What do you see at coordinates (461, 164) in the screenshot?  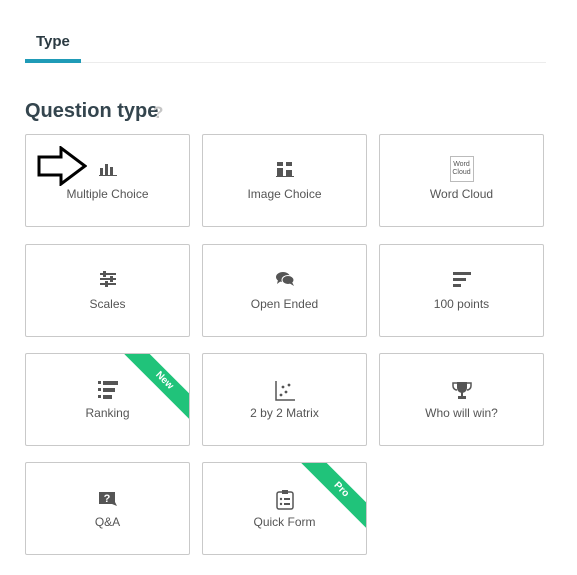 I see `word-cloud-icon-text: Word` at bounding box center [461, 164].